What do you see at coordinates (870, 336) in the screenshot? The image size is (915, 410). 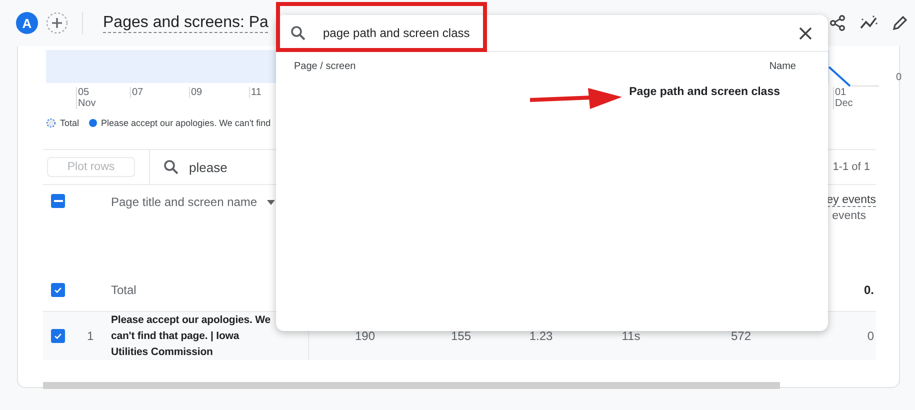 I see `table-cell: 0` at bounding box center [870, 336].